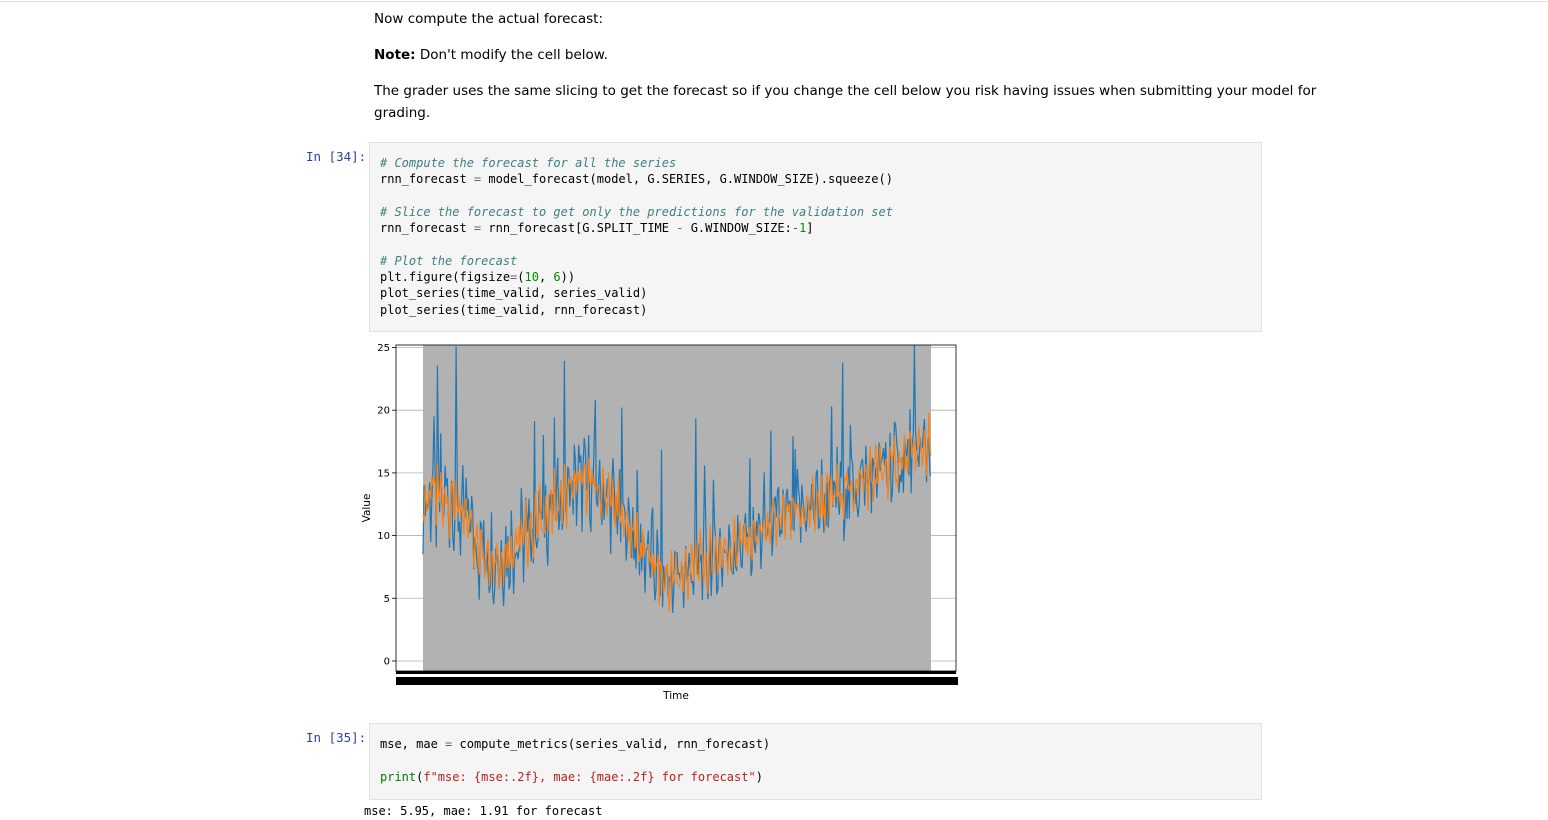  What do you see at coordinates (383, 411) in the screenshot?
I see `y-tick-label: 20` at bounding box center [383, 411].